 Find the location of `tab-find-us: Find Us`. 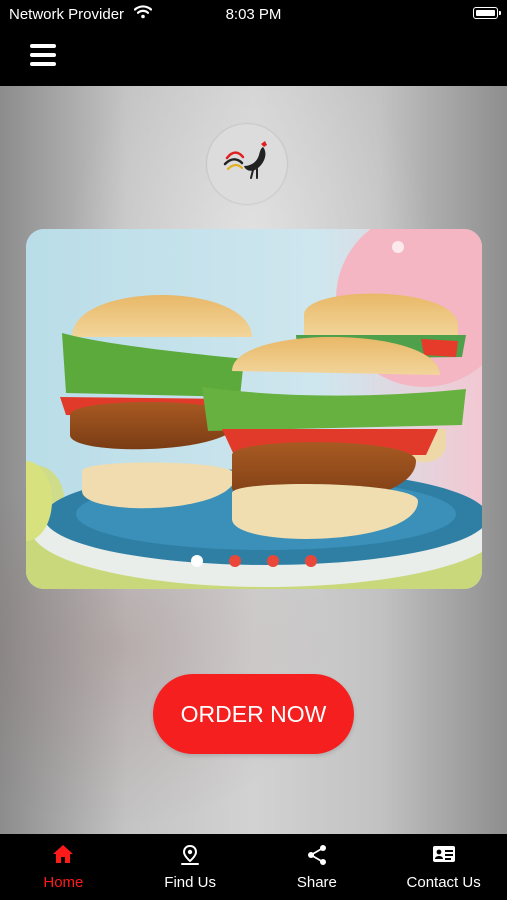

tab-find-us: Find Us is located at coordinates (190, 867).